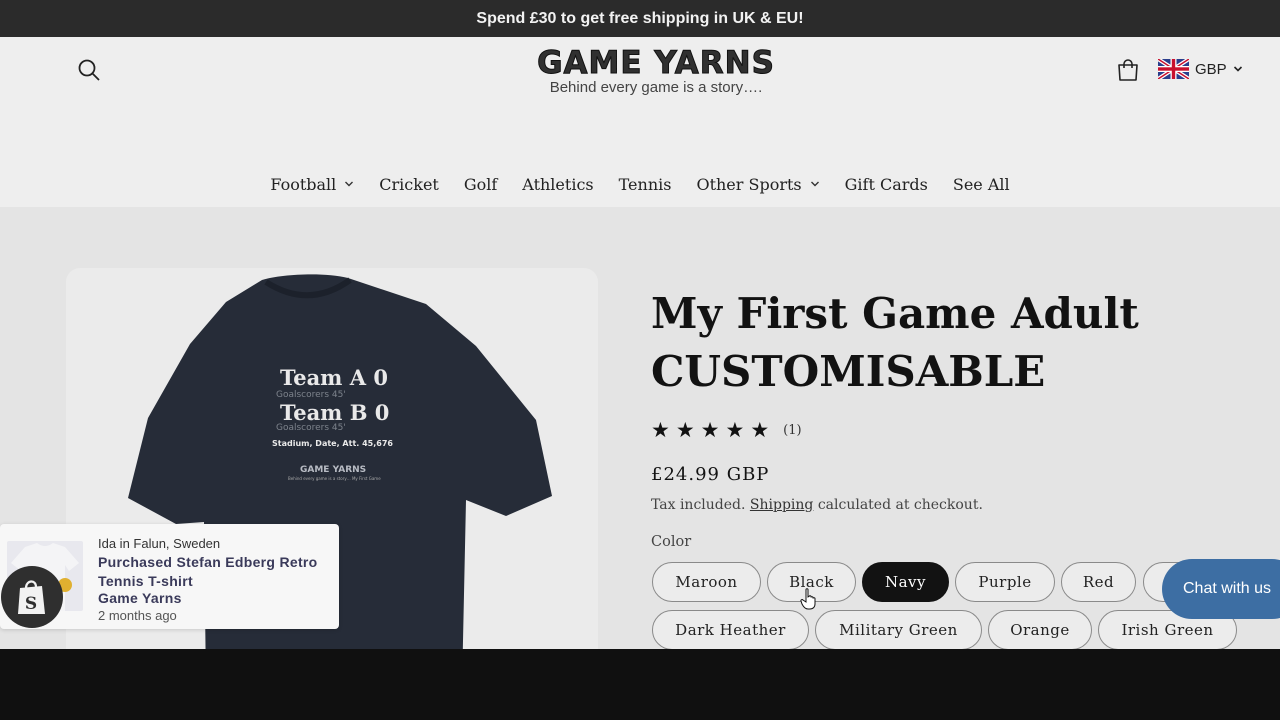 The width and height of the screenshot is (1280, 720). Describe the element at coordinates (159, 543) in the screenshot. I see `toast-location: Ida in Falun, Sweden` at that location.